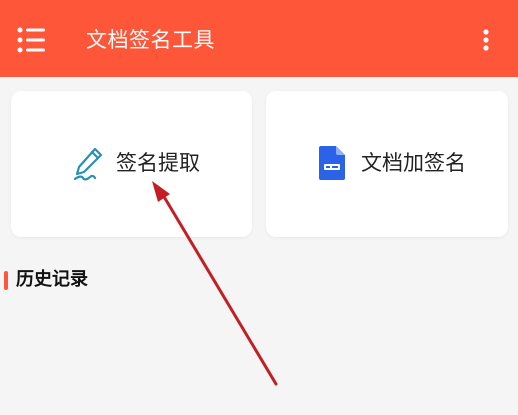 This screenshot has width=518, height=415. I want to click on list-menu-icon, so click(31, 40).